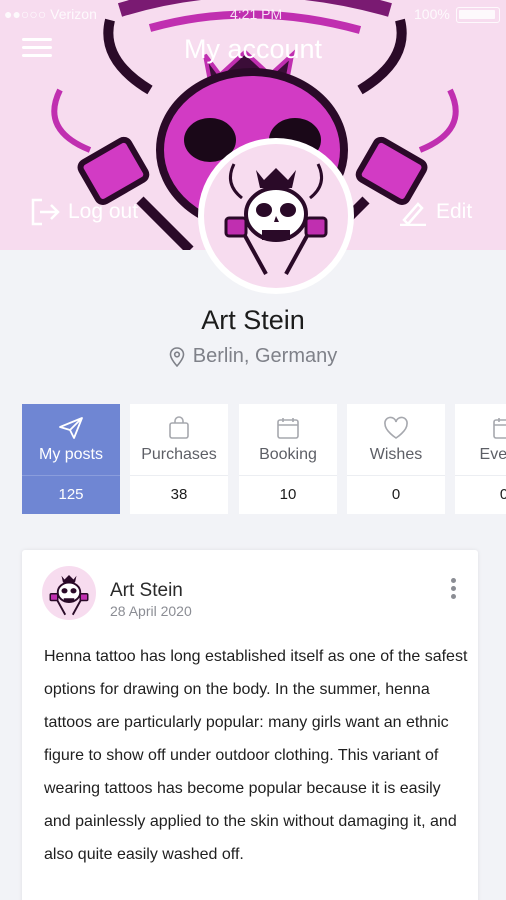 The height and width of the screenshot is (900, 506). What do you see at coordinates (253, 320) in the screenshot?
I see `profile-name: Art Stein` at bounding box center [253, 320].